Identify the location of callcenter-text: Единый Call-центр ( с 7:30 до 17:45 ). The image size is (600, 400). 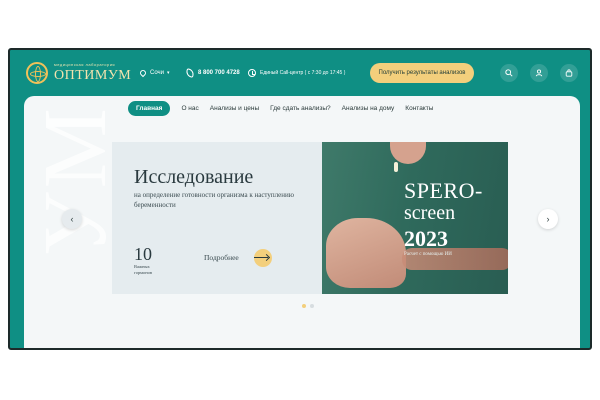
(303, 73).